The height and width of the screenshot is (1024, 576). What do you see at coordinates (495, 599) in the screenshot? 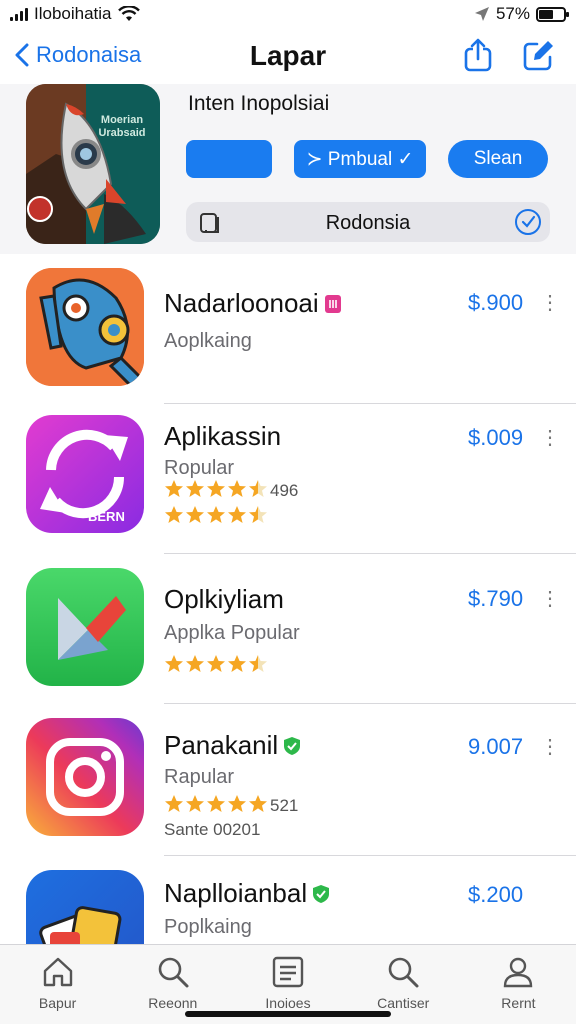
I see `app-price: $.790` at bounding box center [495, 599].